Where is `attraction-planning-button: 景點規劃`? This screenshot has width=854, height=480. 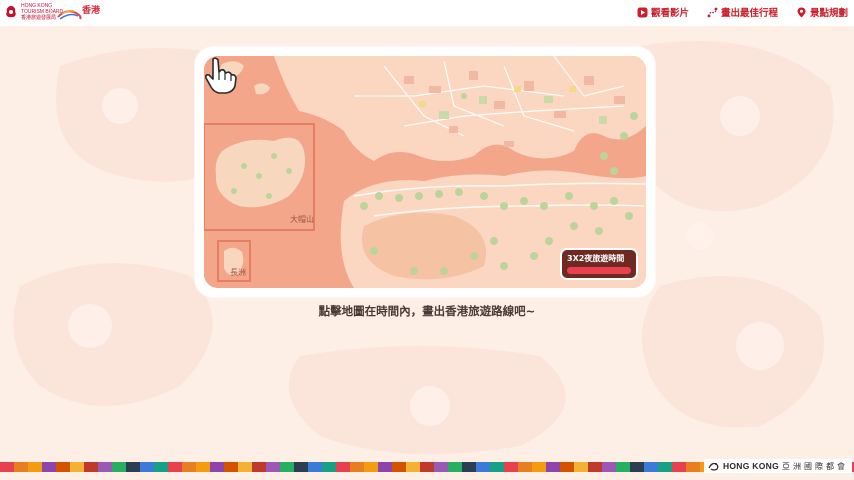 attraction-planning-button: 景點規劃 is located at coordinates (822, 12).